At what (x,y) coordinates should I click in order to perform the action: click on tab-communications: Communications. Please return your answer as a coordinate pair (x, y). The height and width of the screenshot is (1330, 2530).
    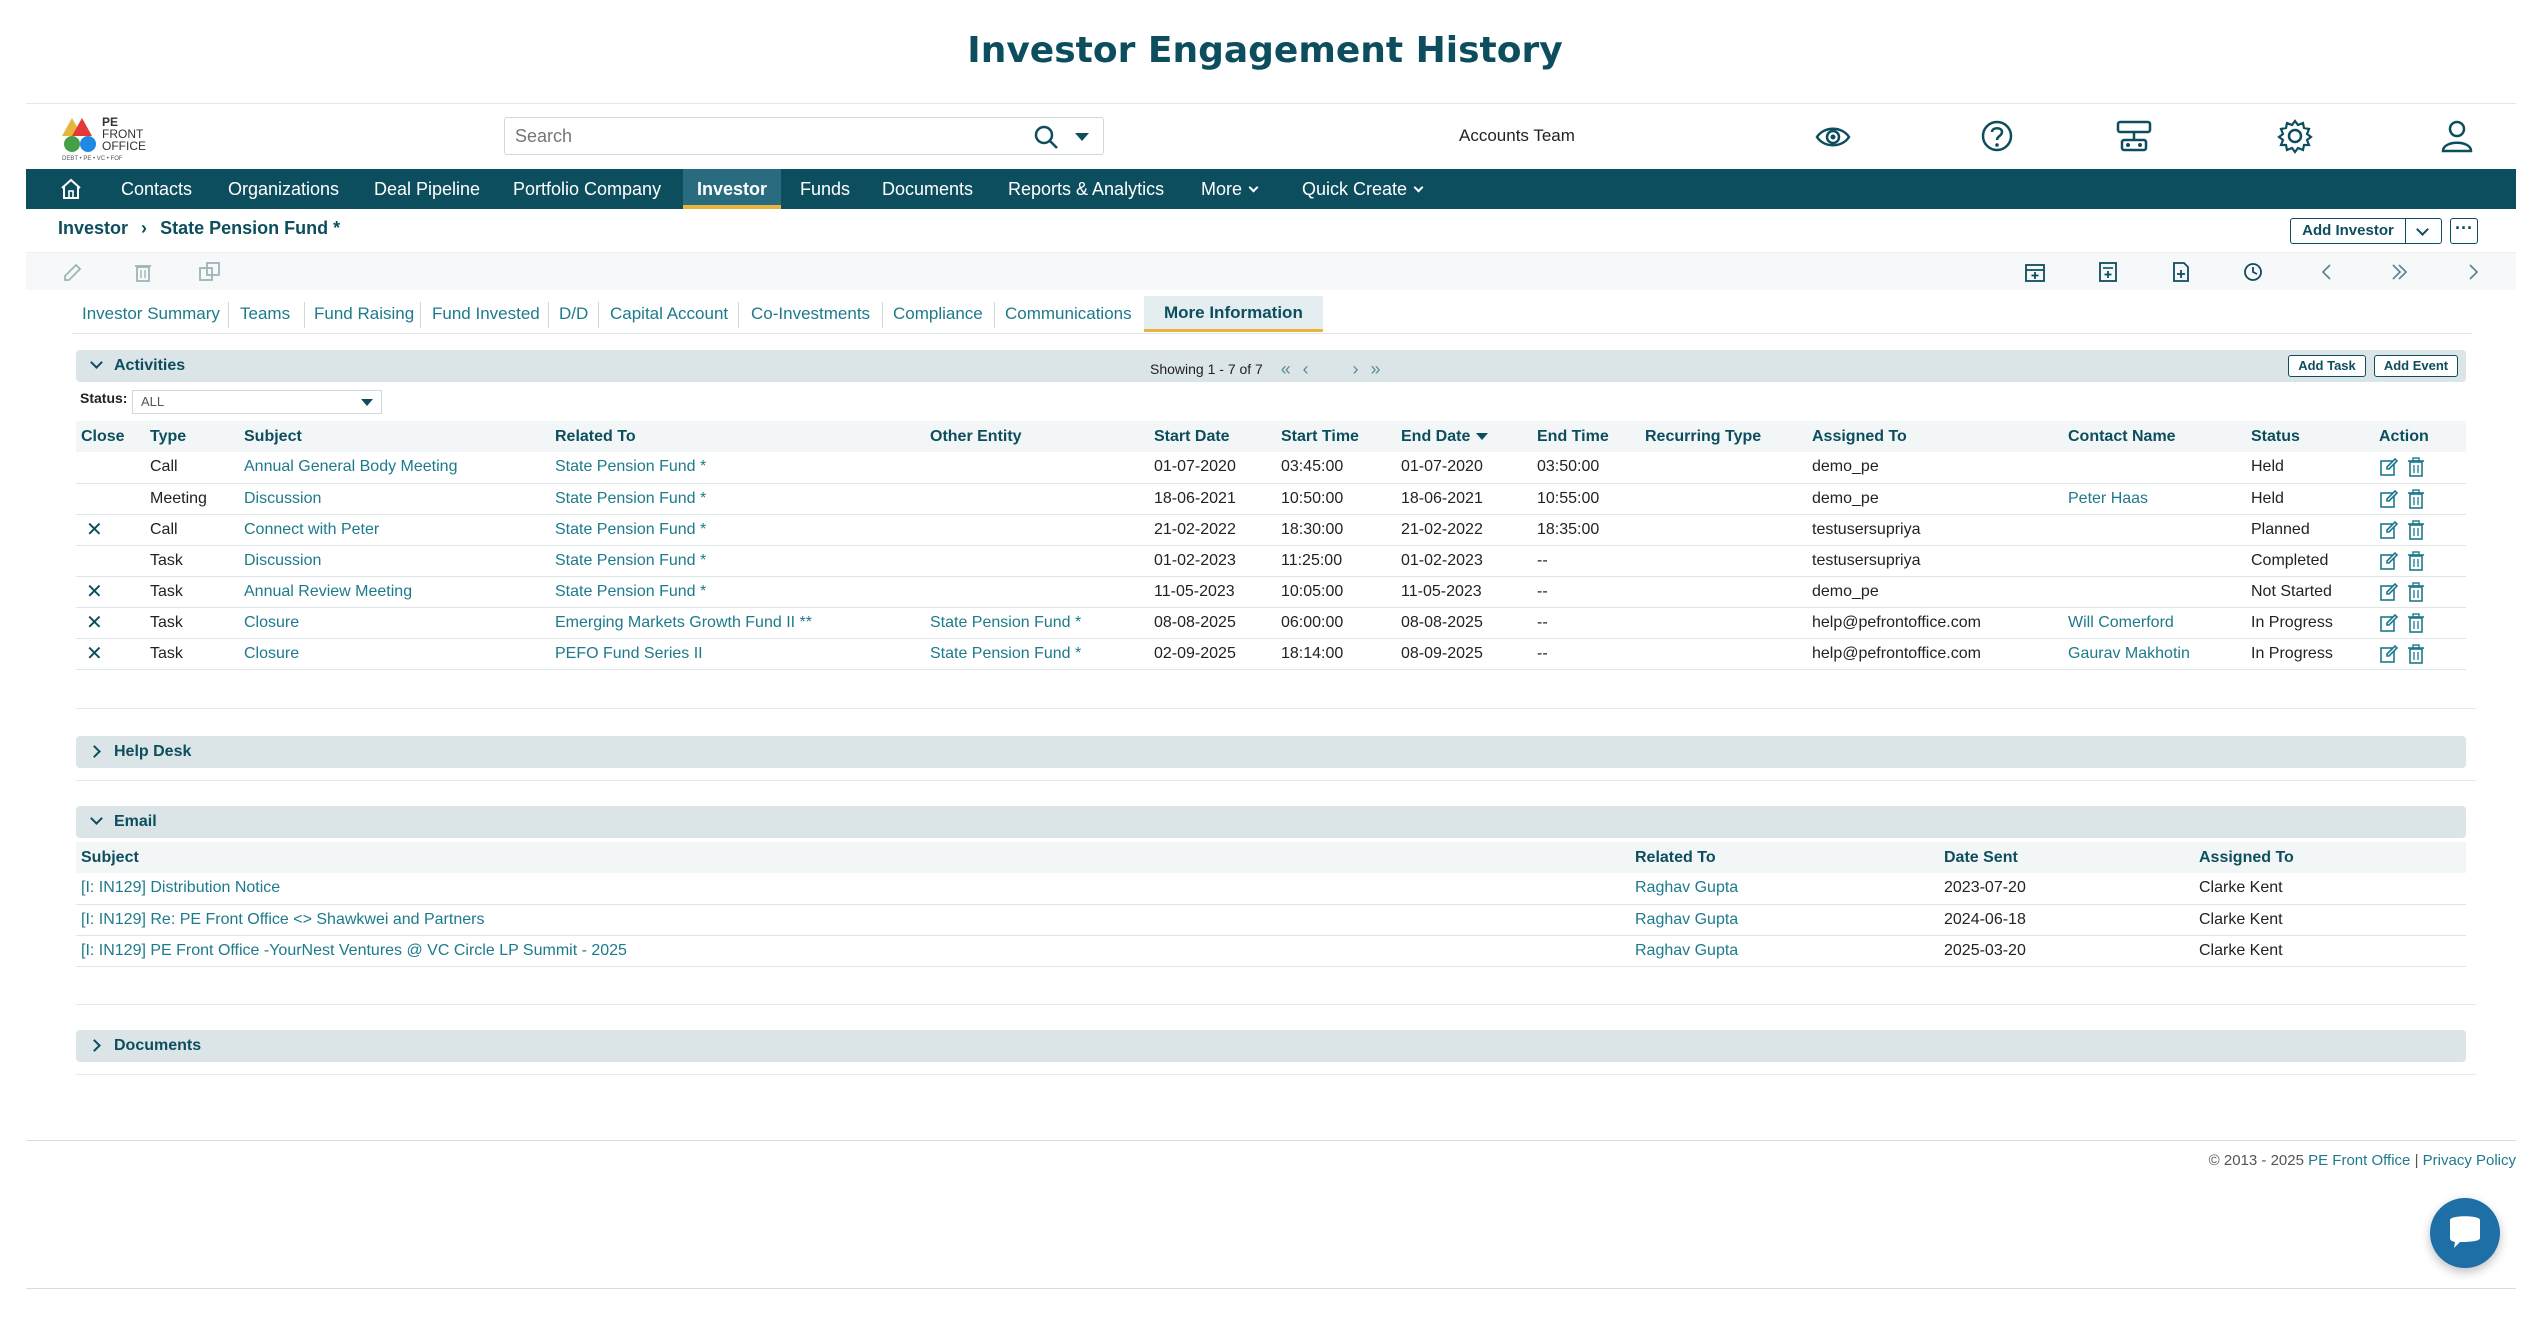
    Looking at the image, I should click on (1068, 314).